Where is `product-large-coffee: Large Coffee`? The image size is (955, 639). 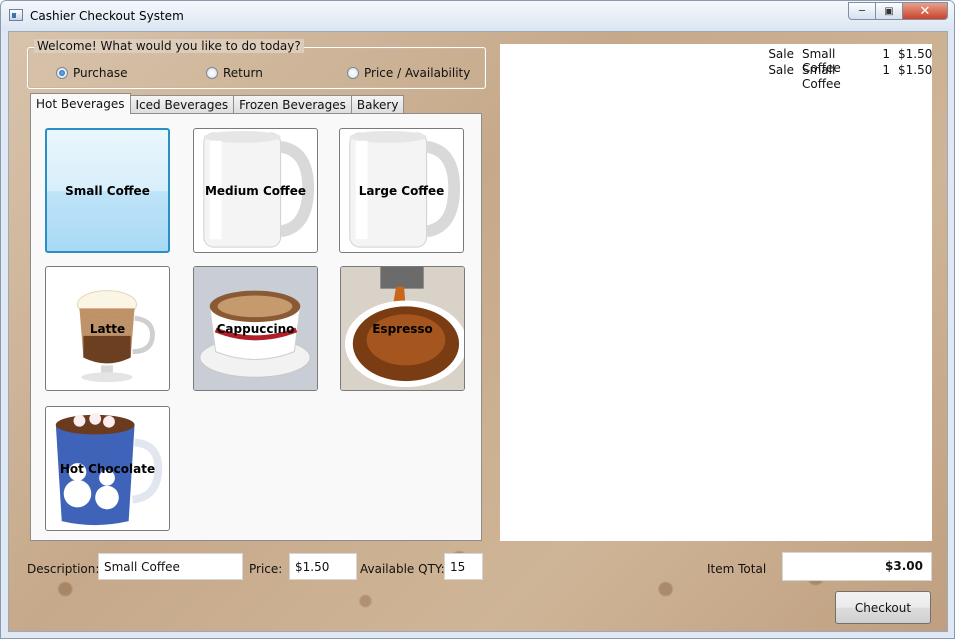 product-large-coffee: Large Coffee is located at coordinates (401, 190).